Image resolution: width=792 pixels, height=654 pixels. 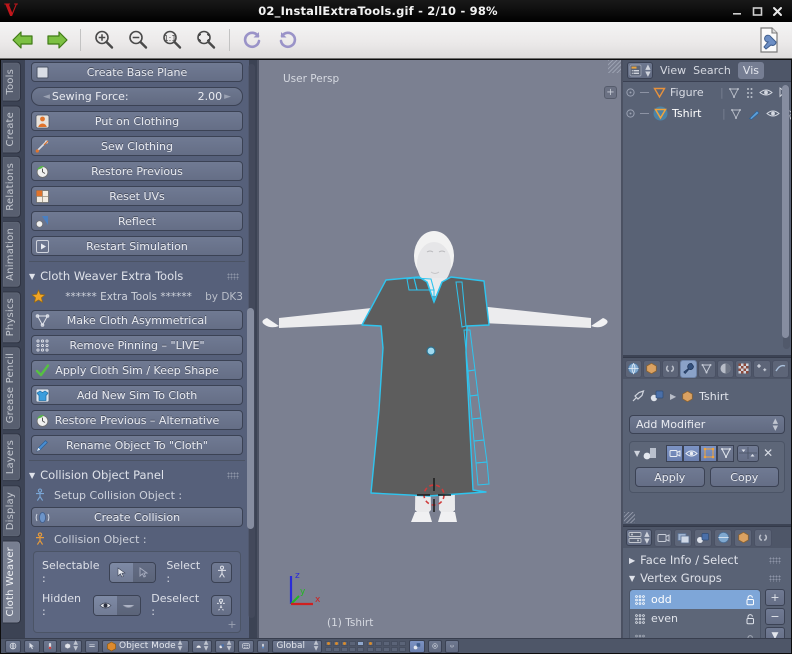 I want to click on properties-tab-particles, so click(x=762, y=368).